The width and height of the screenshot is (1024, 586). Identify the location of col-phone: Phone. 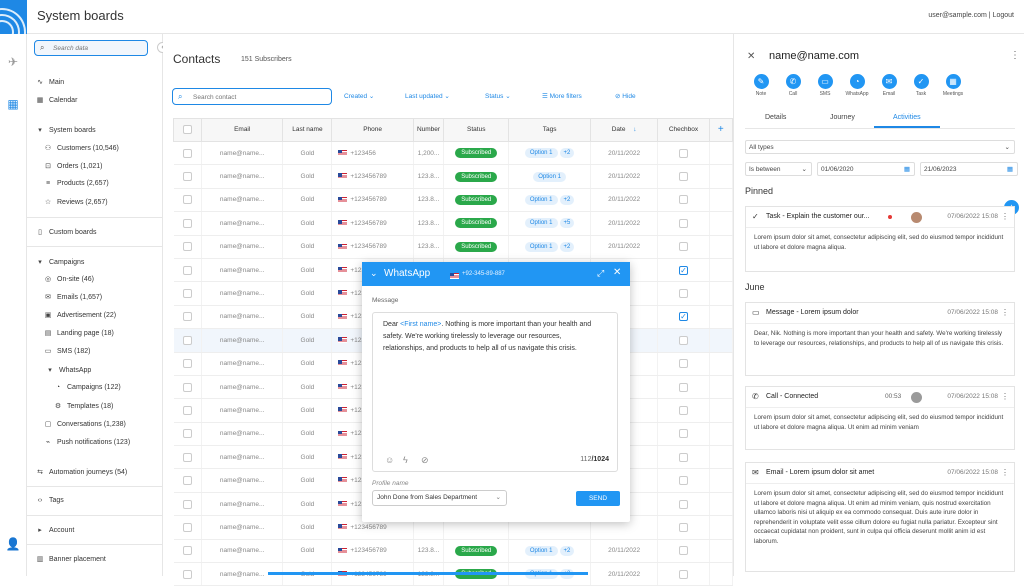
(372, 130).